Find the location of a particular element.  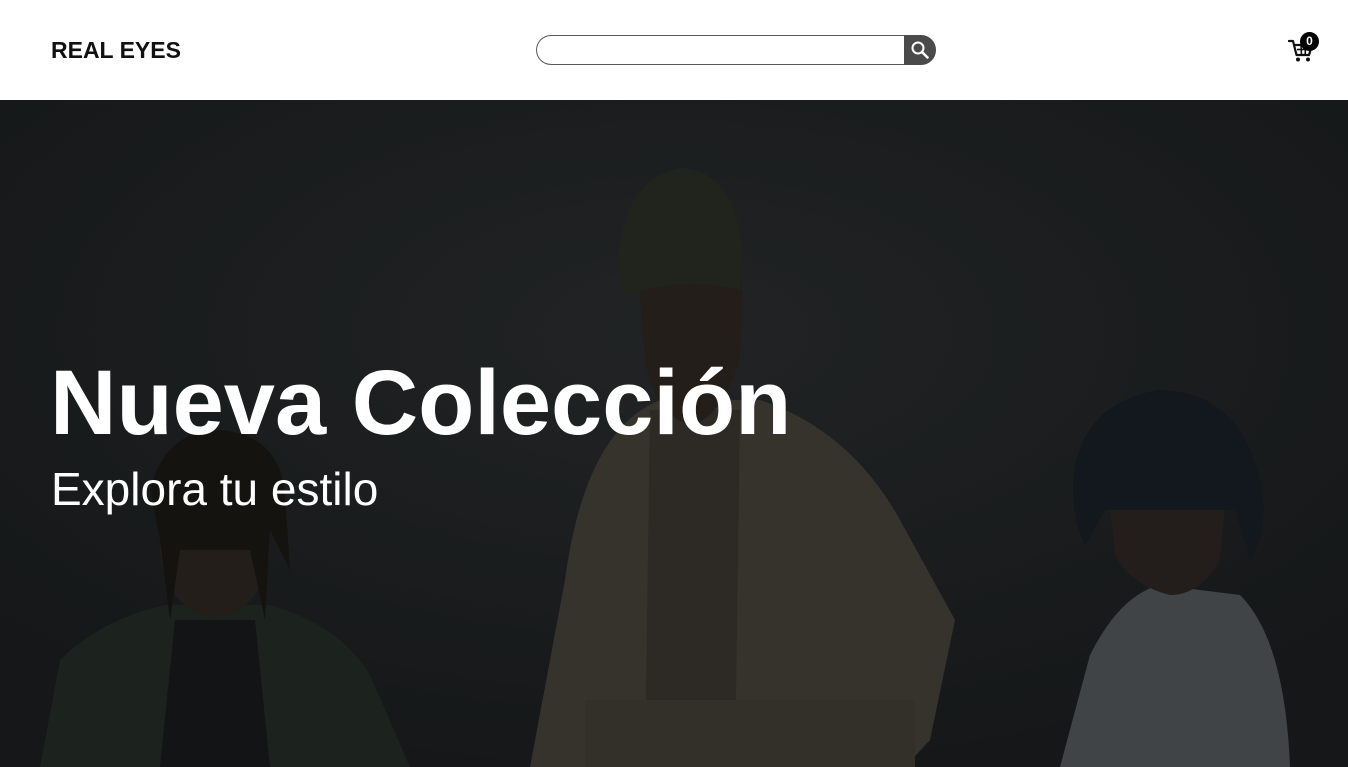

search-icon is located at coordinates (920, 50).